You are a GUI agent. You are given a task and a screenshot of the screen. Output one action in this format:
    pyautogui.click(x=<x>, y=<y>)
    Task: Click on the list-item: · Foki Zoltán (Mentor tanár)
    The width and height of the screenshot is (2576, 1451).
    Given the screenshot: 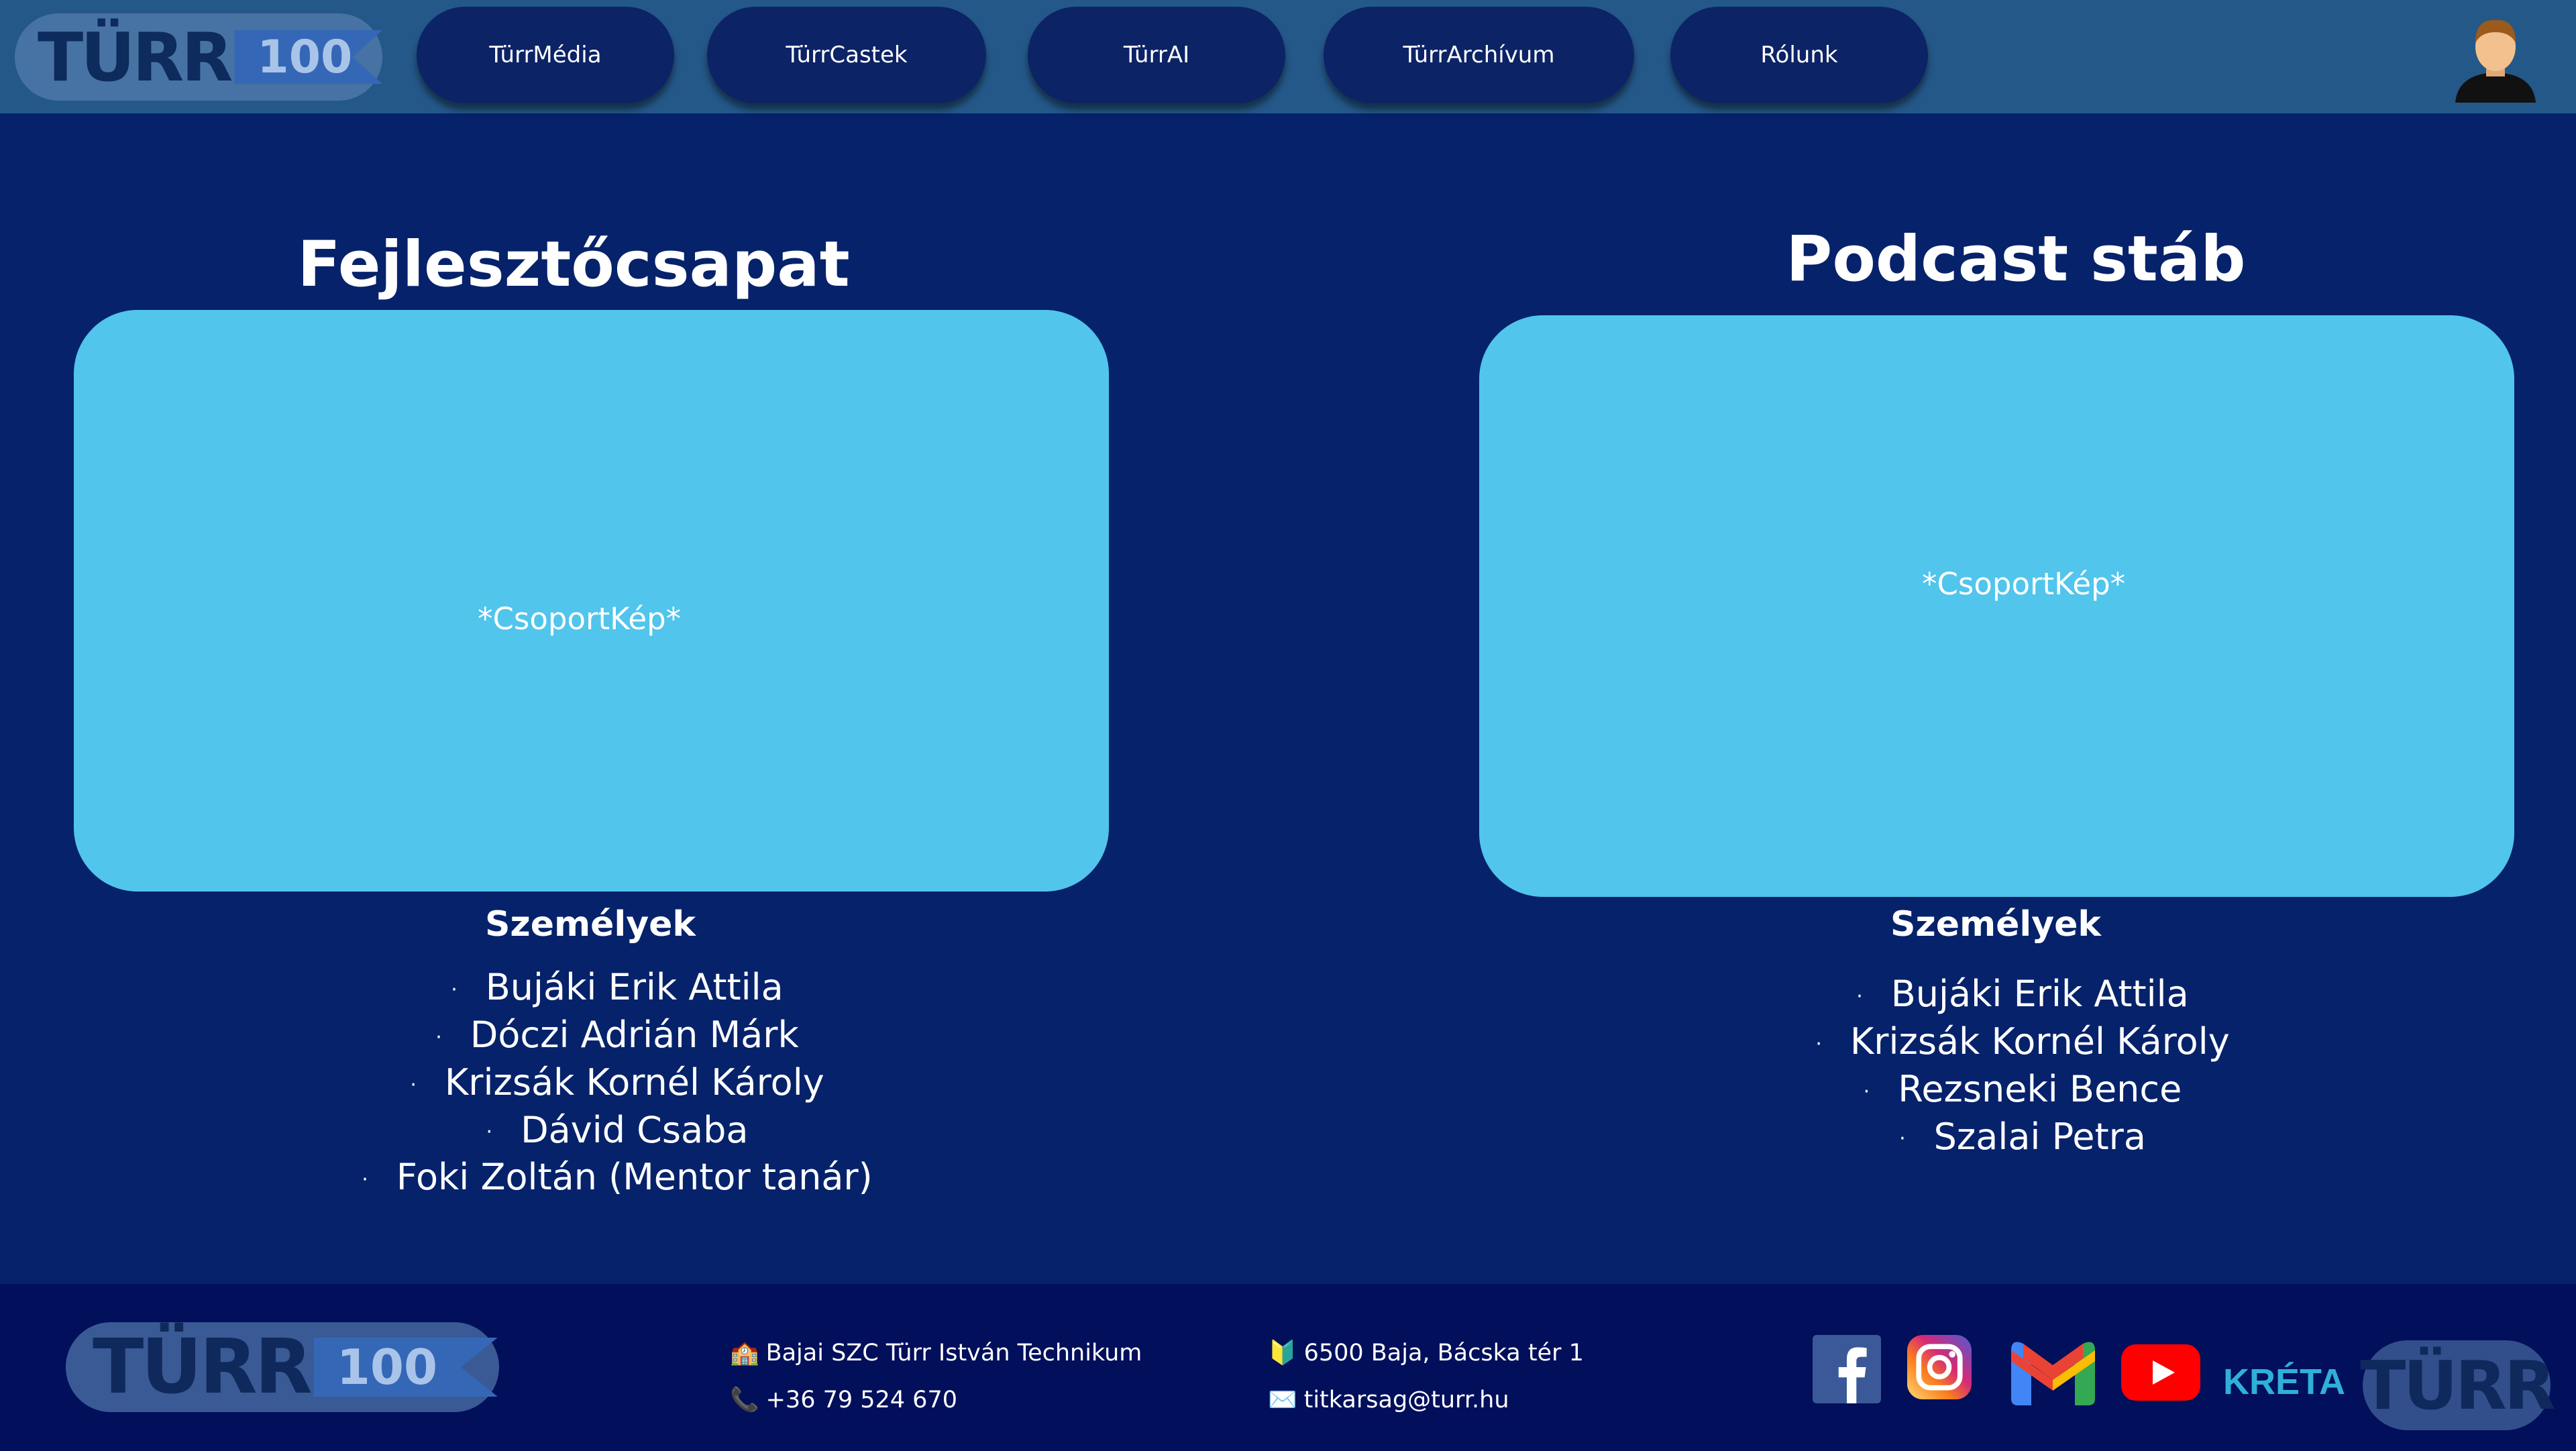 What is the action you would take?
    pyautogui.click(x=617, y=1177)
    